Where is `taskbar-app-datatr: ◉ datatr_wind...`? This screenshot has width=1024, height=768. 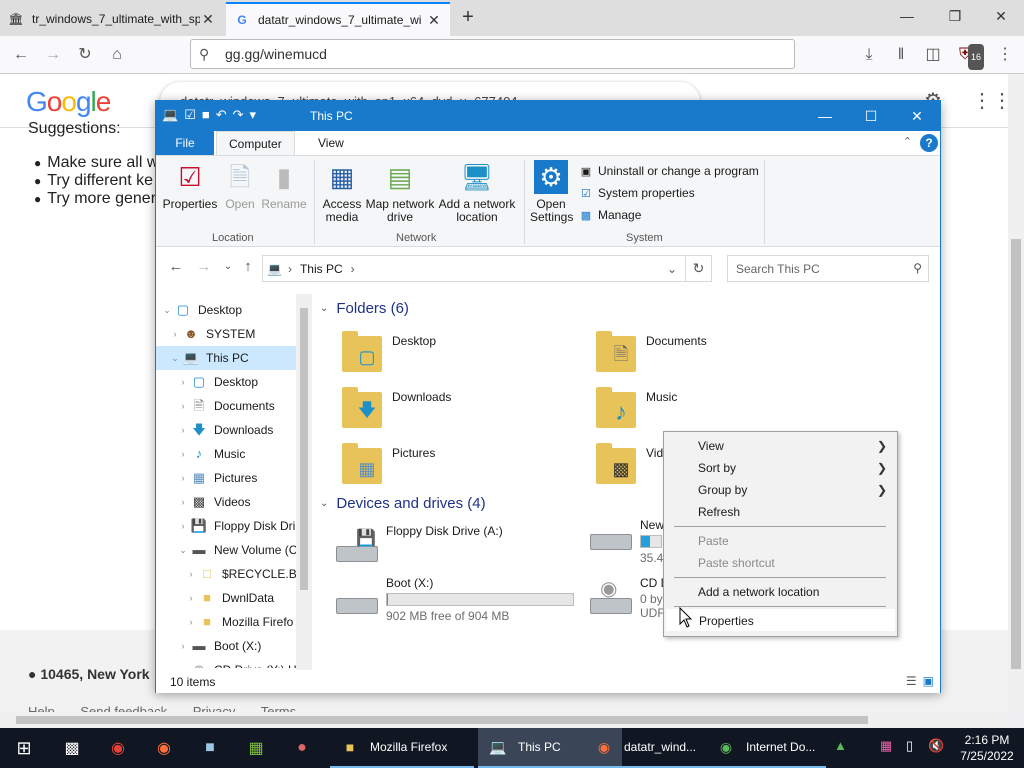 taskbar-app-datatr: ◉ datatr_wind... is located at coordinates (649, 748).